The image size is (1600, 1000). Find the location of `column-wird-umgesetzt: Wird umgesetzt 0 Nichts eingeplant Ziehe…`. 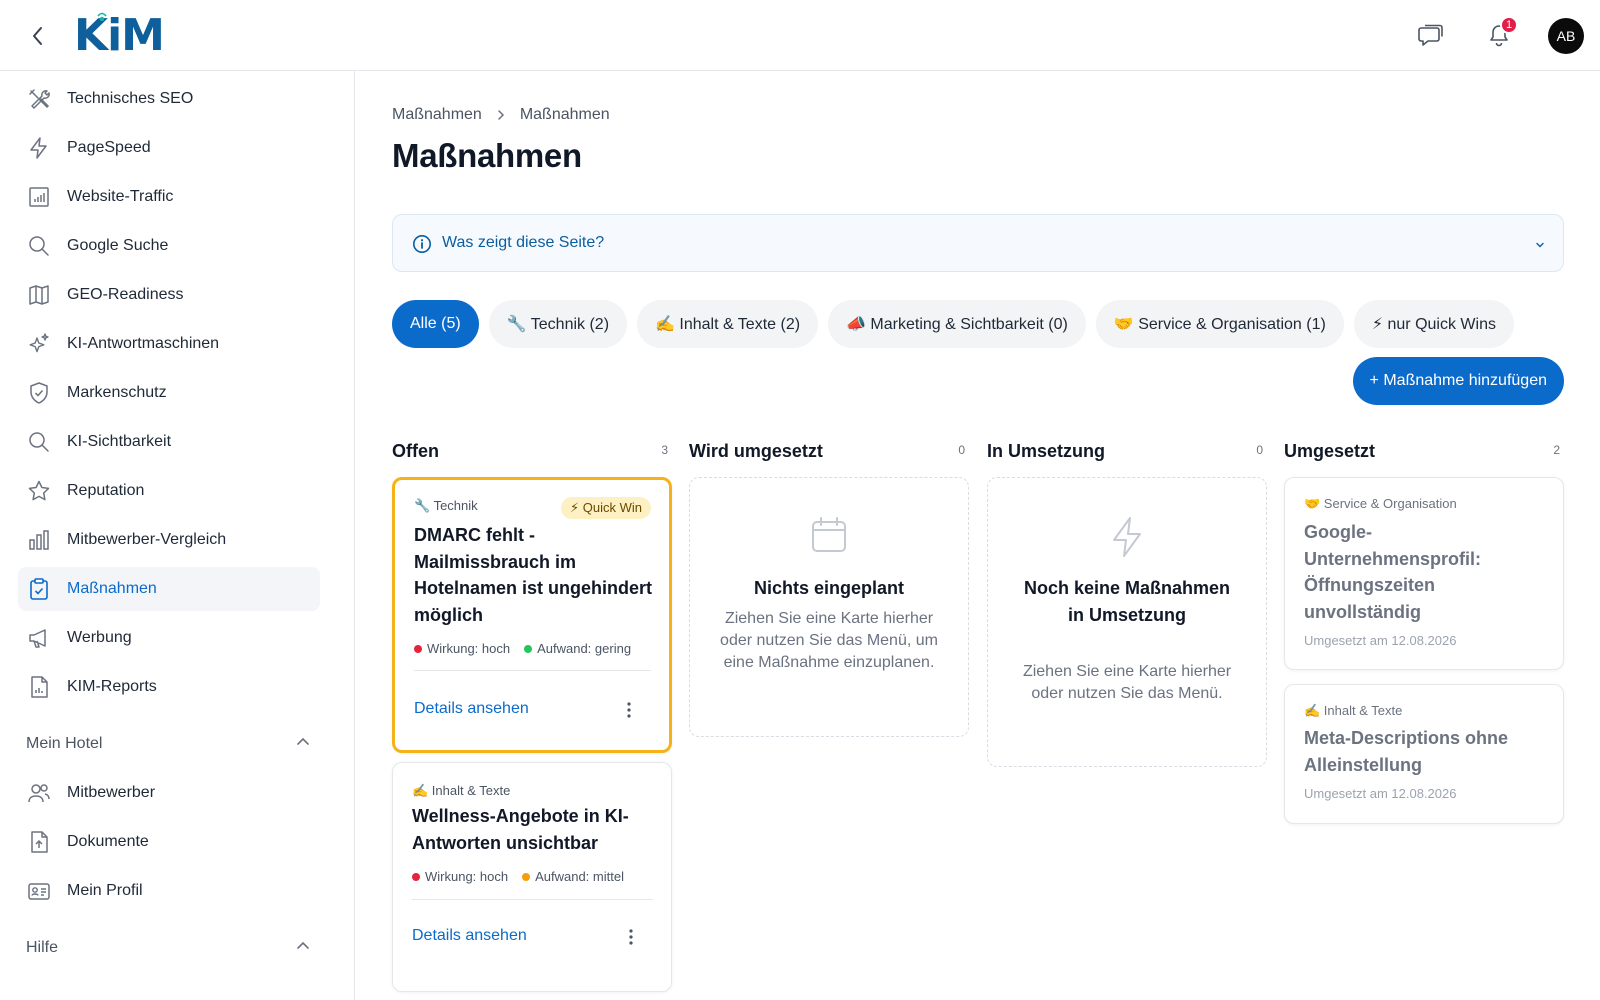

column-wird-umgesetzt: Wird umgesetzt 0 Nichts eingeplant Ziehe… is located at coordinates (829, 588).